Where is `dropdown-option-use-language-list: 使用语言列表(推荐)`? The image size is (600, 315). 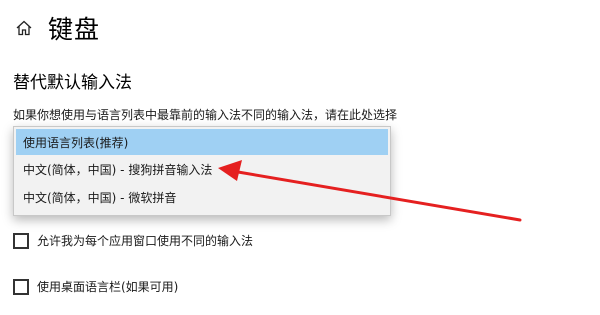
dropdown-option-use-language-list: 使用语言列表(推荐) is located at coordinates (202, 142).